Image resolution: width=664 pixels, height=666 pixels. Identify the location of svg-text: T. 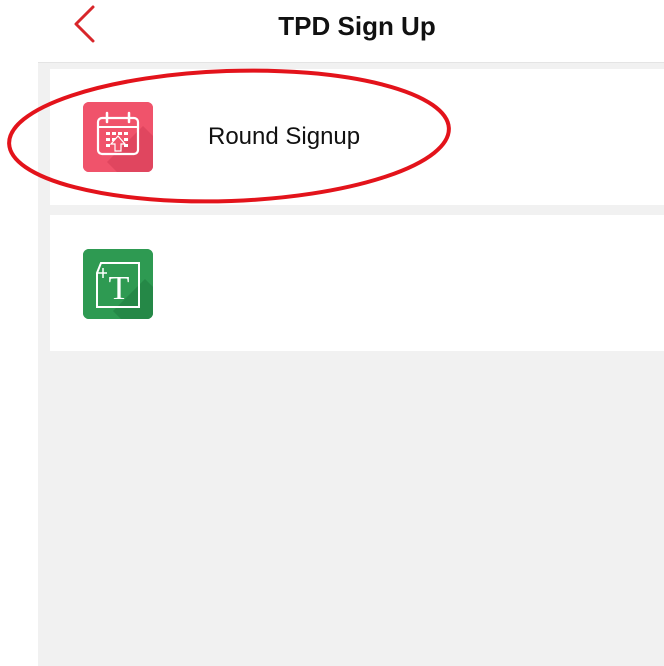
(119, 288).